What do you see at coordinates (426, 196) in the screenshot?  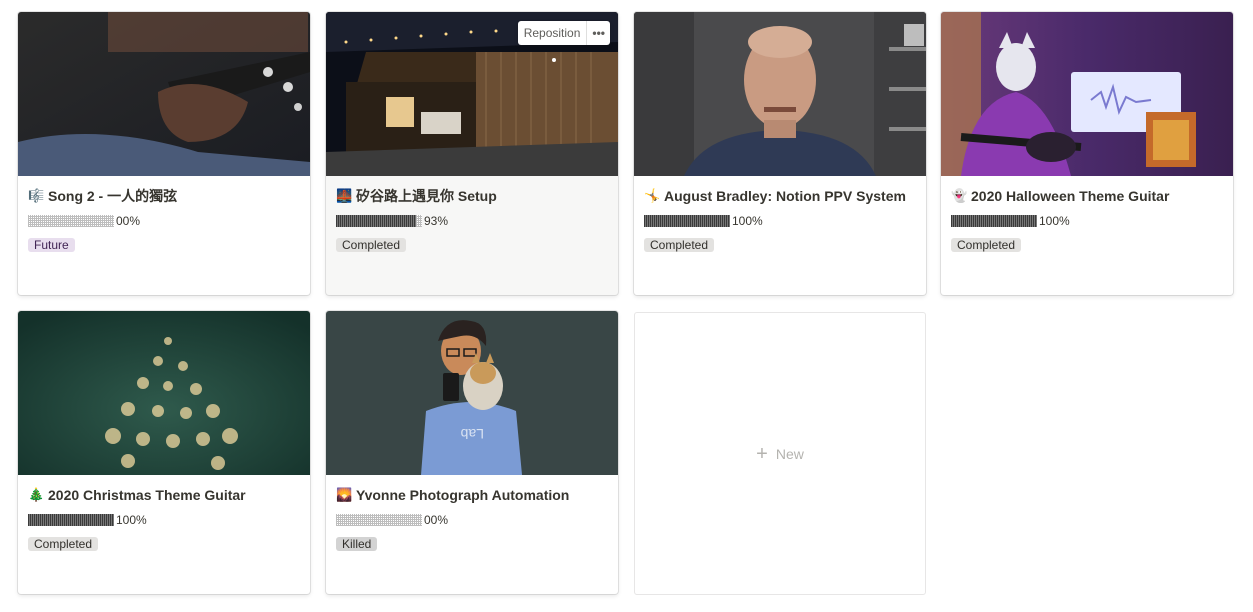 I see `card-title-text: 矽谷路上遇見你 Setup` at bounding box center [426, 196].